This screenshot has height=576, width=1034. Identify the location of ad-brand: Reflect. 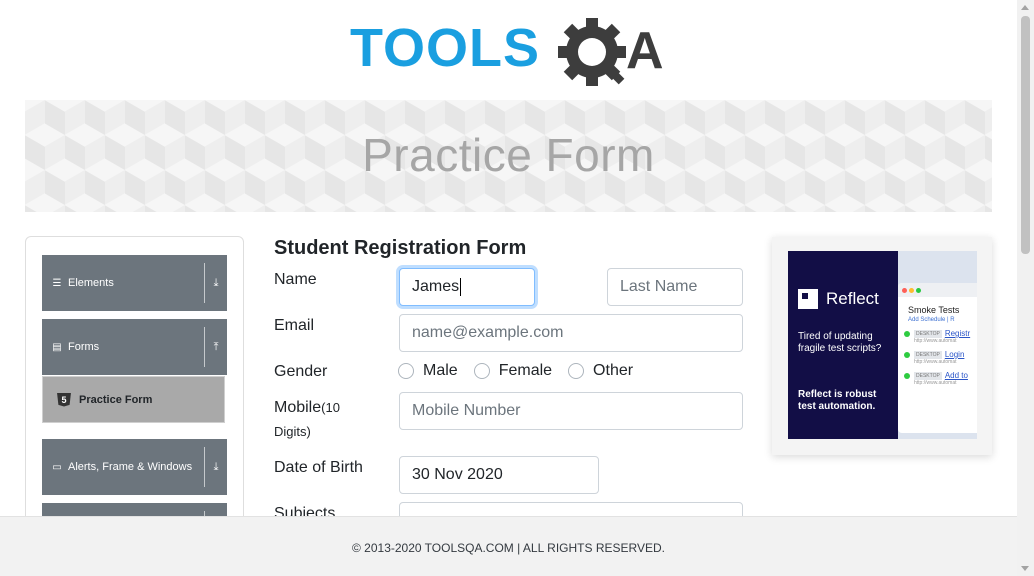
(838, 299).